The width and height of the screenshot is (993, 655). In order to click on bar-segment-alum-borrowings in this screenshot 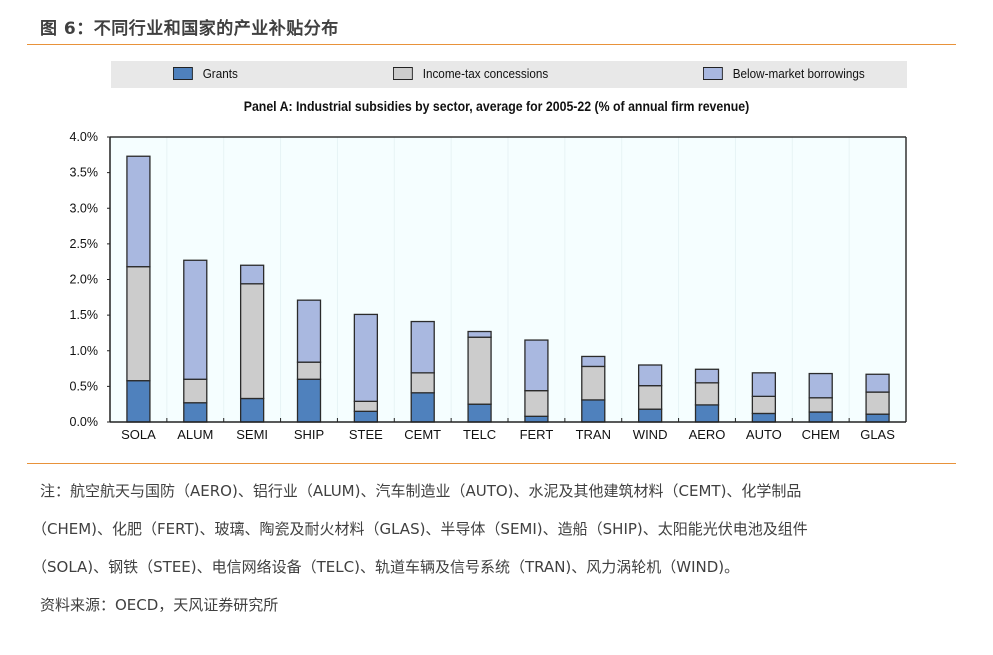, I will do `click(195, 319)`.